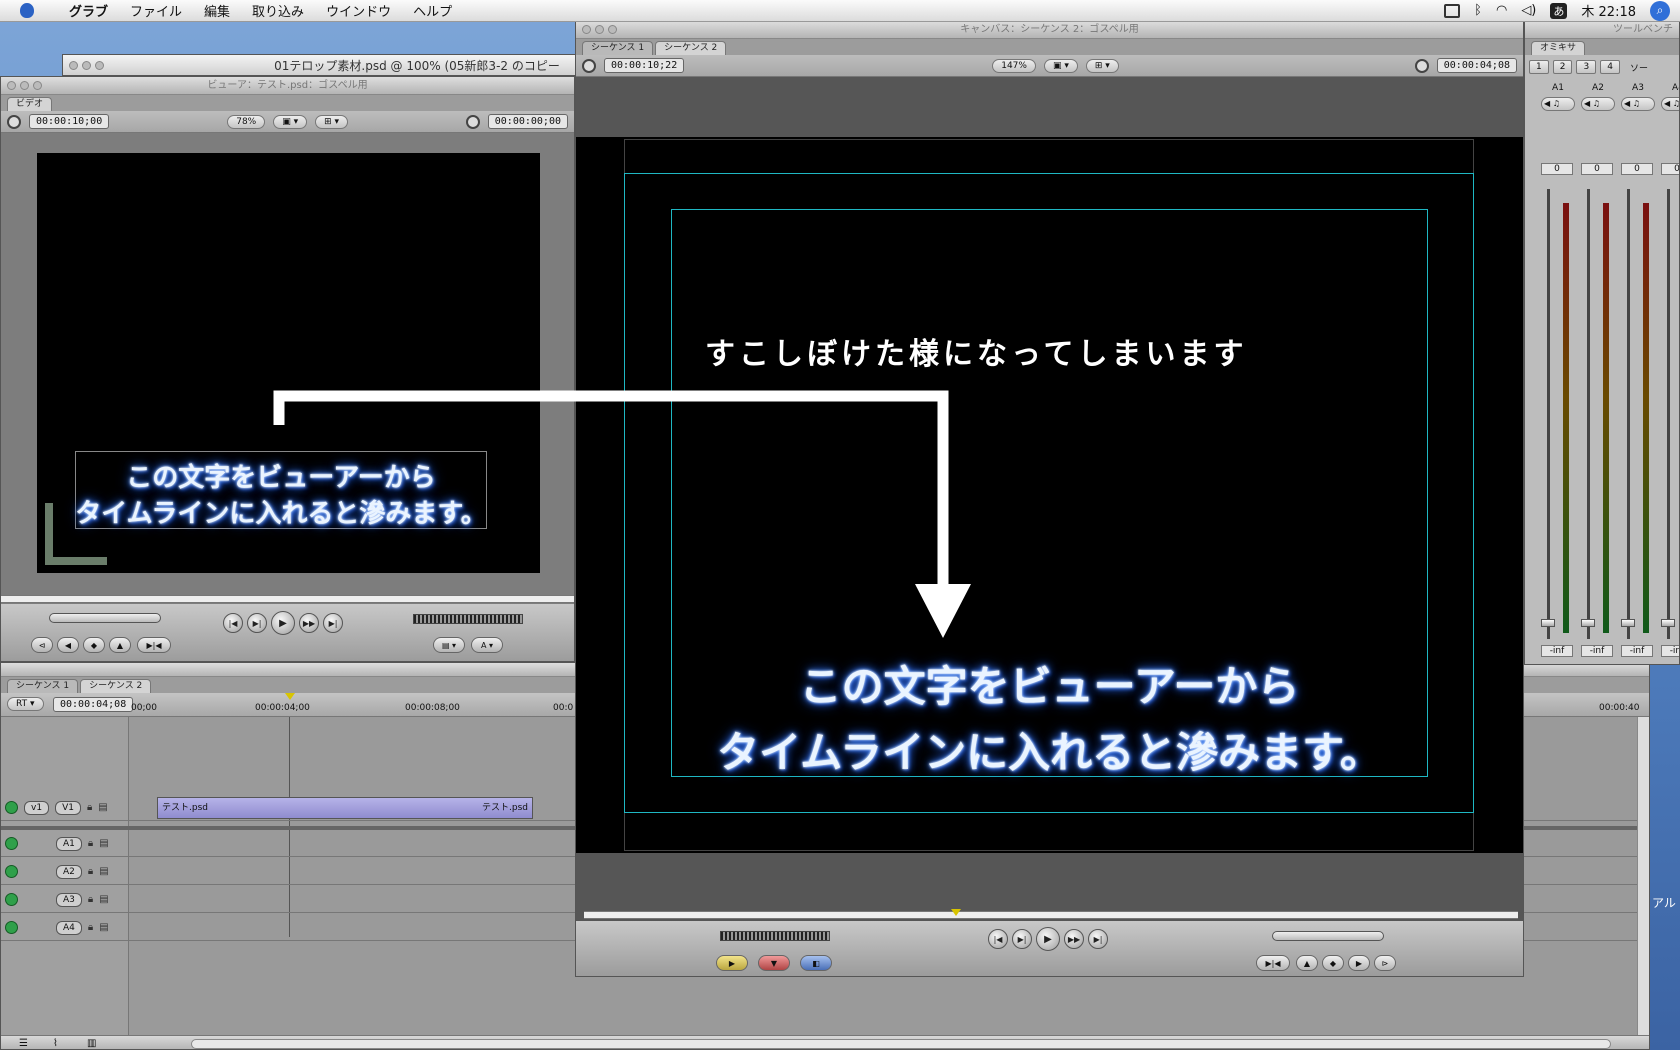 This screenshot has width=1680, height=1050. What do you see at coordinates (91, 1043) in the screenshot?
I see `zoom-slider-icon: ▥` at bounding box center [91, 1043].